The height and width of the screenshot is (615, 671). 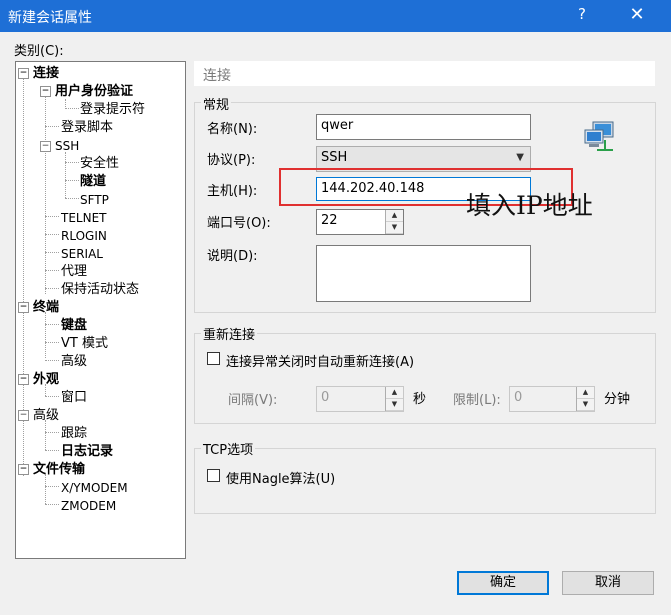 What do you see at coordinates (84, 218) in the screenshot?
I see `tree-item-telnet: TELNET` at bounding box center [84, 218].